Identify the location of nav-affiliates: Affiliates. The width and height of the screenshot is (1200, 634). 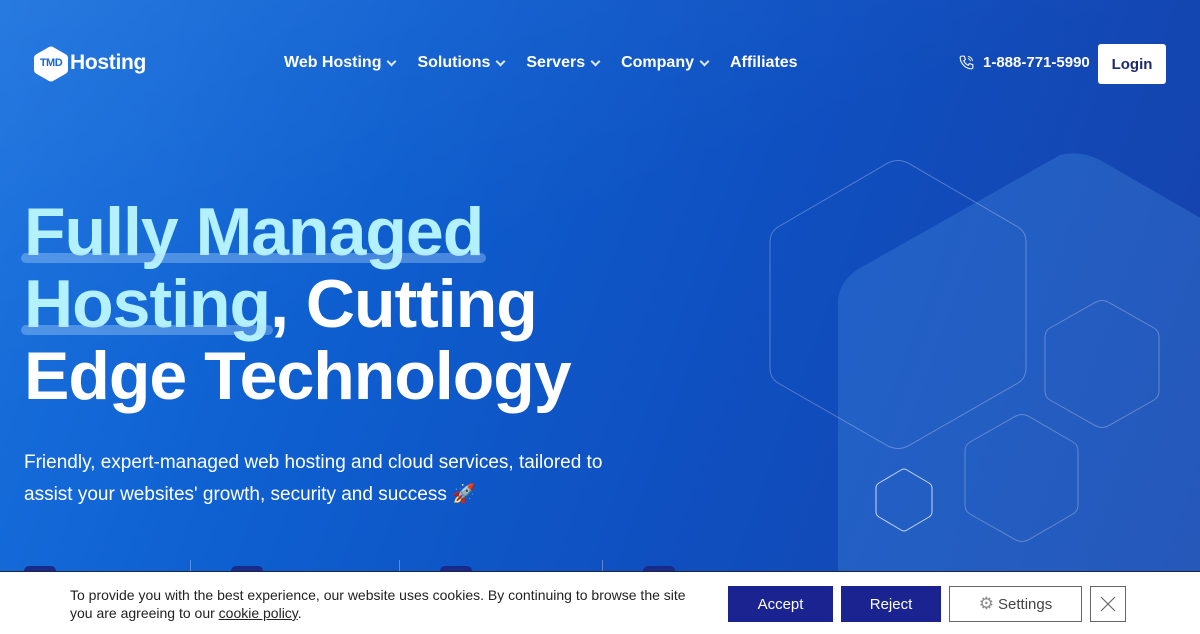
(764, 63).